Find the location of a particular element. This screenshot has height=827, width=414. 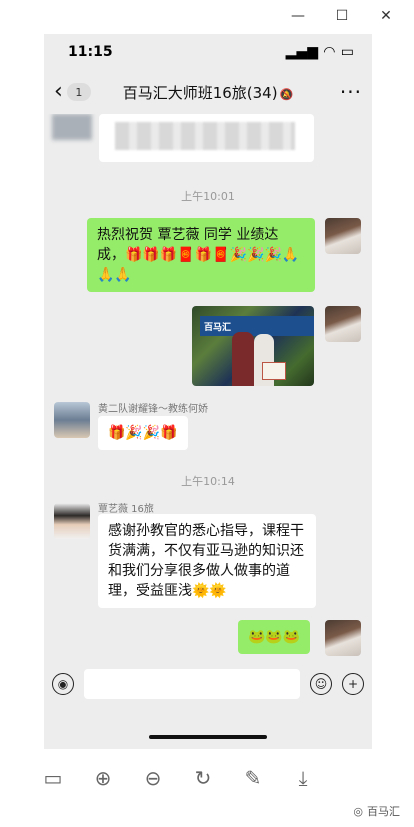

sender-name: 黄二队谢耀锋～教练何娇 is located at coordinates (153, 409).